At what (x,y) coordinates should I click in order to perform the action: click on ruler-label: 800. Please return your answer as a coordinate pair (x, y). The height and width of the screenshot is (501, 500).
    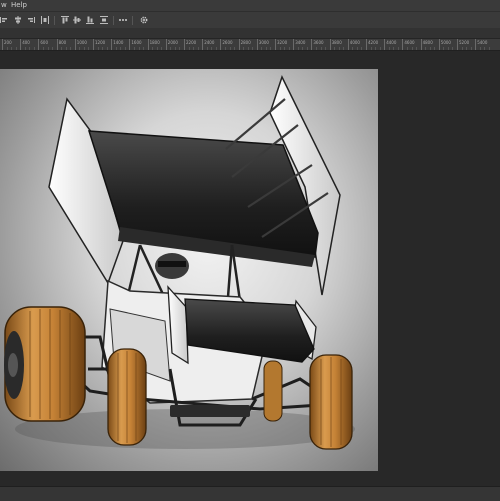
    Looking at the image, I should click on (62, 42).